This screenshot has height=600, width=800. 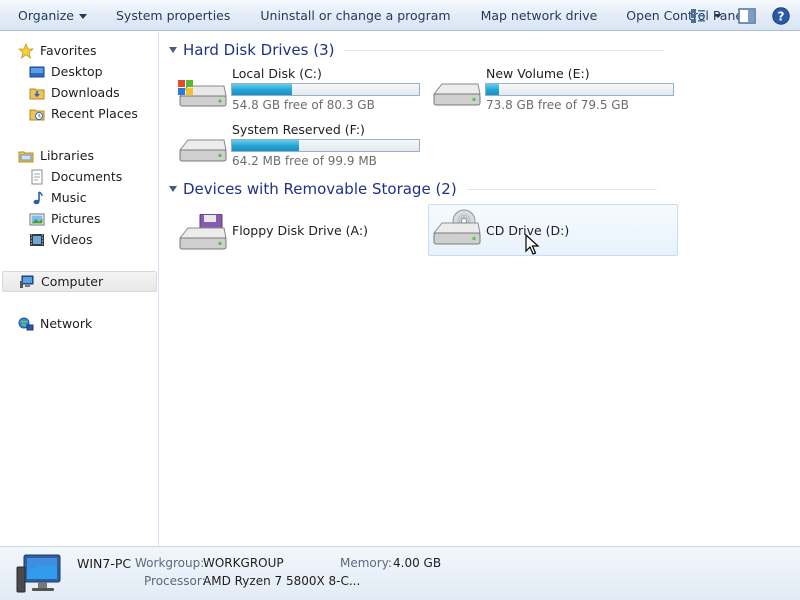 What do you see at coordinates (203, 92) in the screenshot?
I see `windows-hard-drive-icon` at bounding box center [203, 92].